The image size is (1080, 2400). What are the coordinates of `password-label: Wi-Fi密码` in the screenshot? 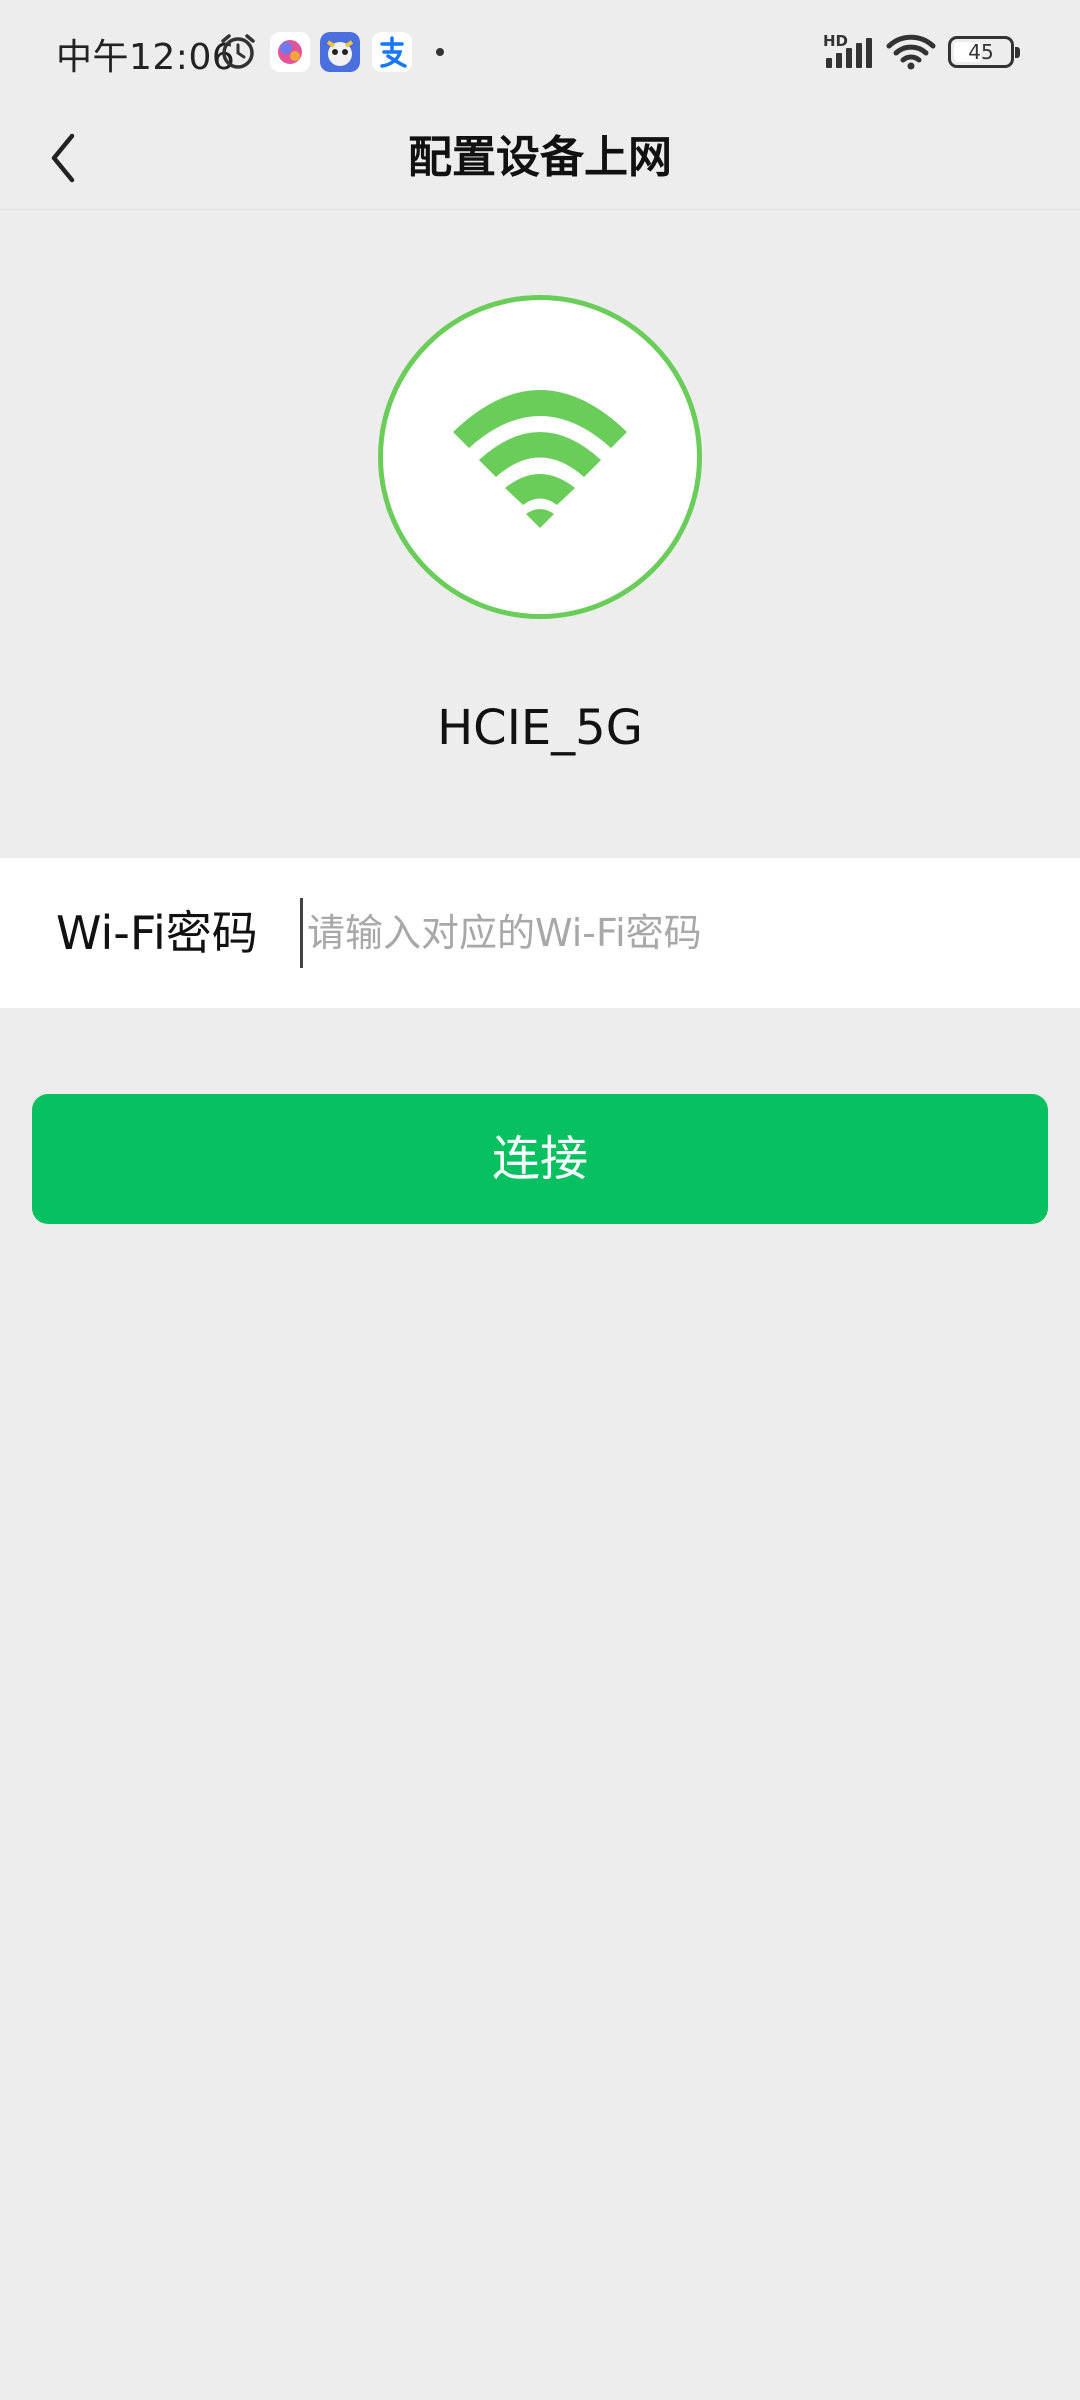 It's located at (157, 933).